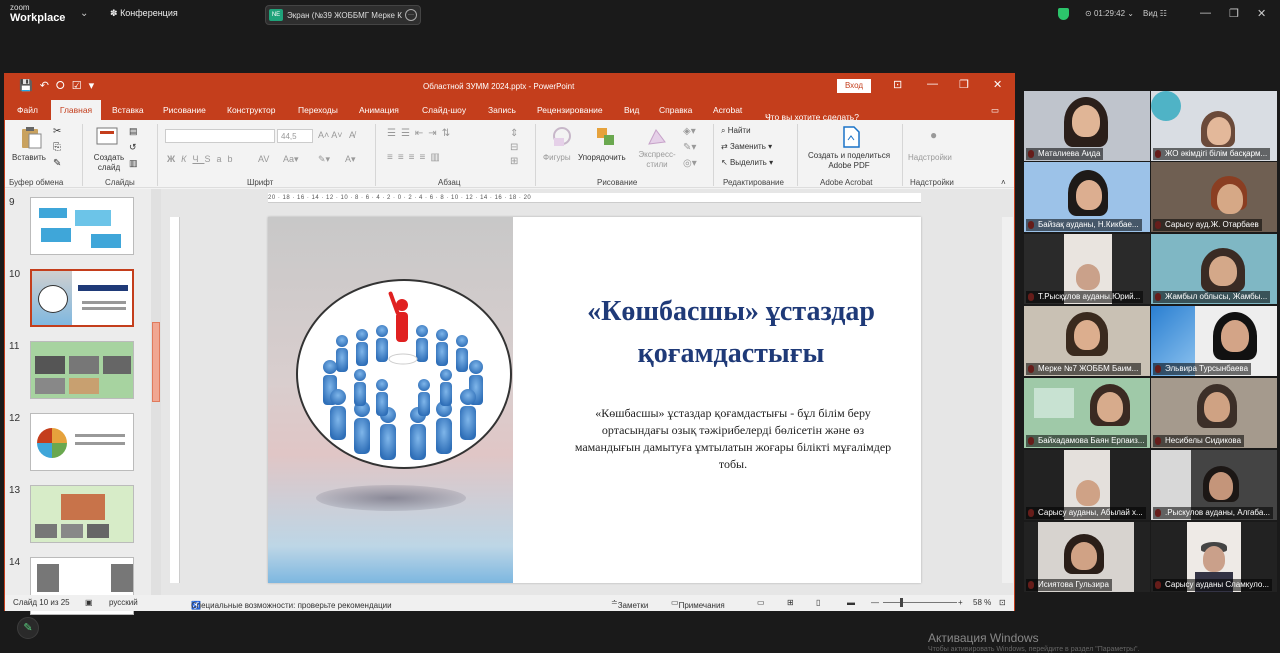  Describe the element at coordinates (350, 159) in the screenshot. I see `font-color-icon: A▾` at that location.